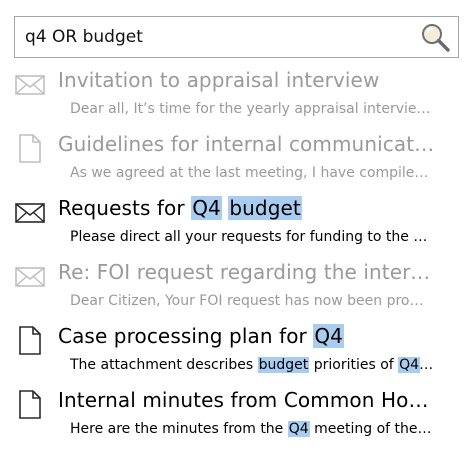 This screenshot has height=459, width=475. I want to click on result-title: Guidelines for internal communication, so click(247, 144).